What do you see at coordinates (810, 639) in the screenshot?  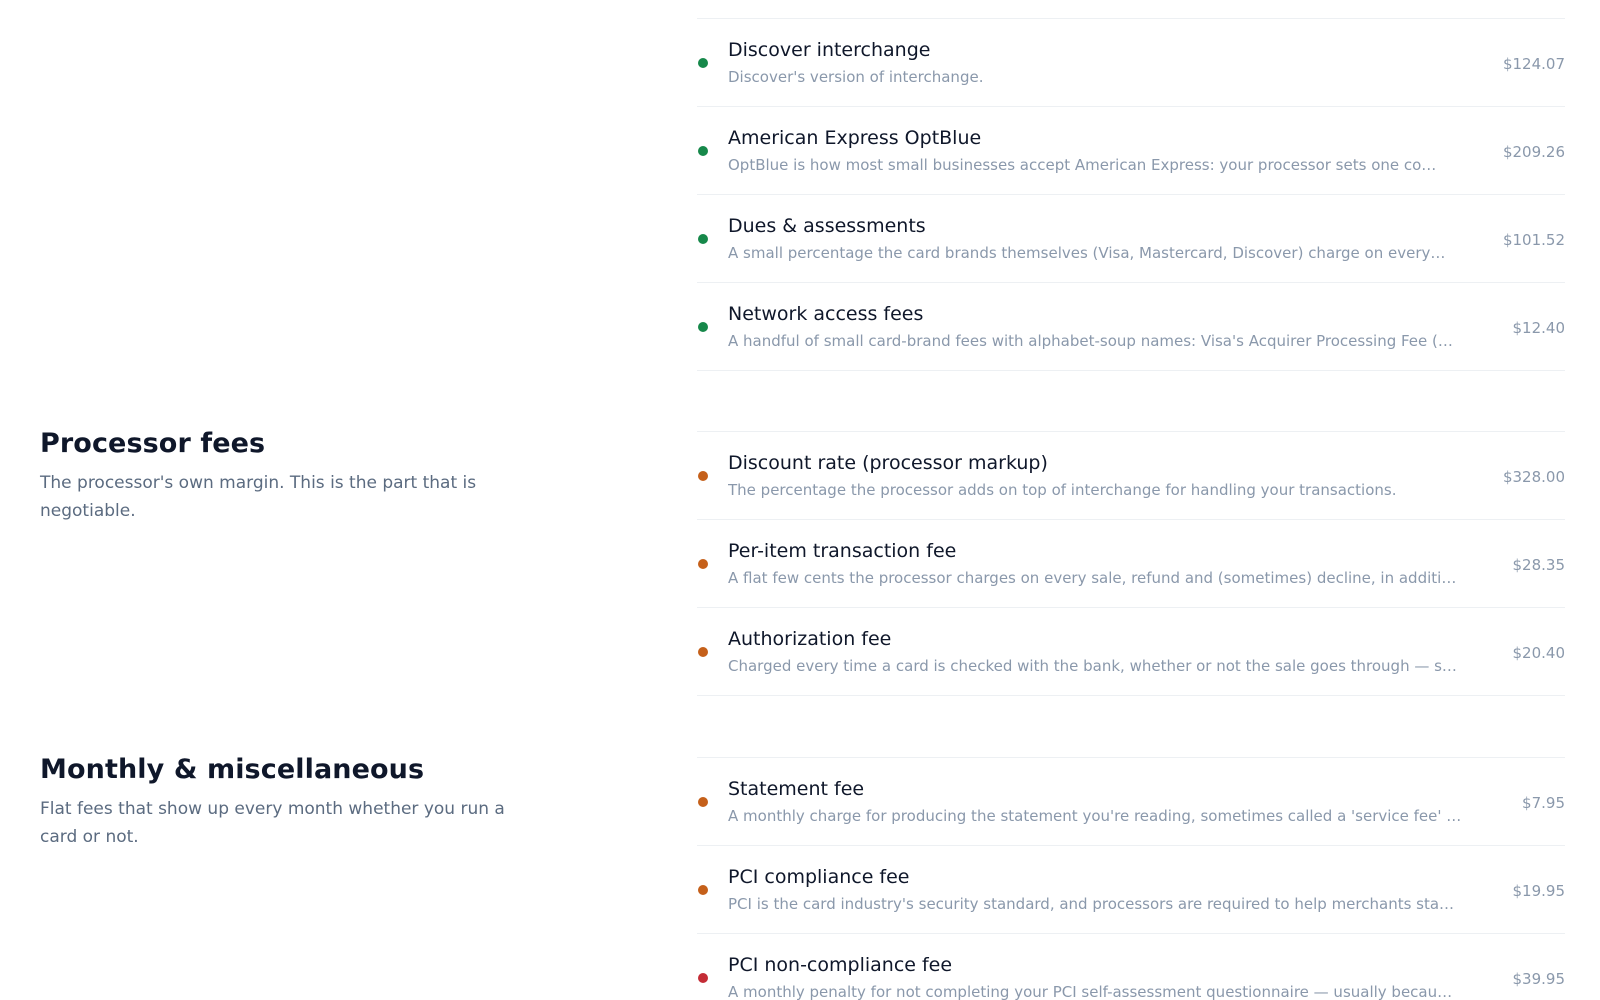 I see `fee-name: Authorization fee` at bounding box center [810, 639].